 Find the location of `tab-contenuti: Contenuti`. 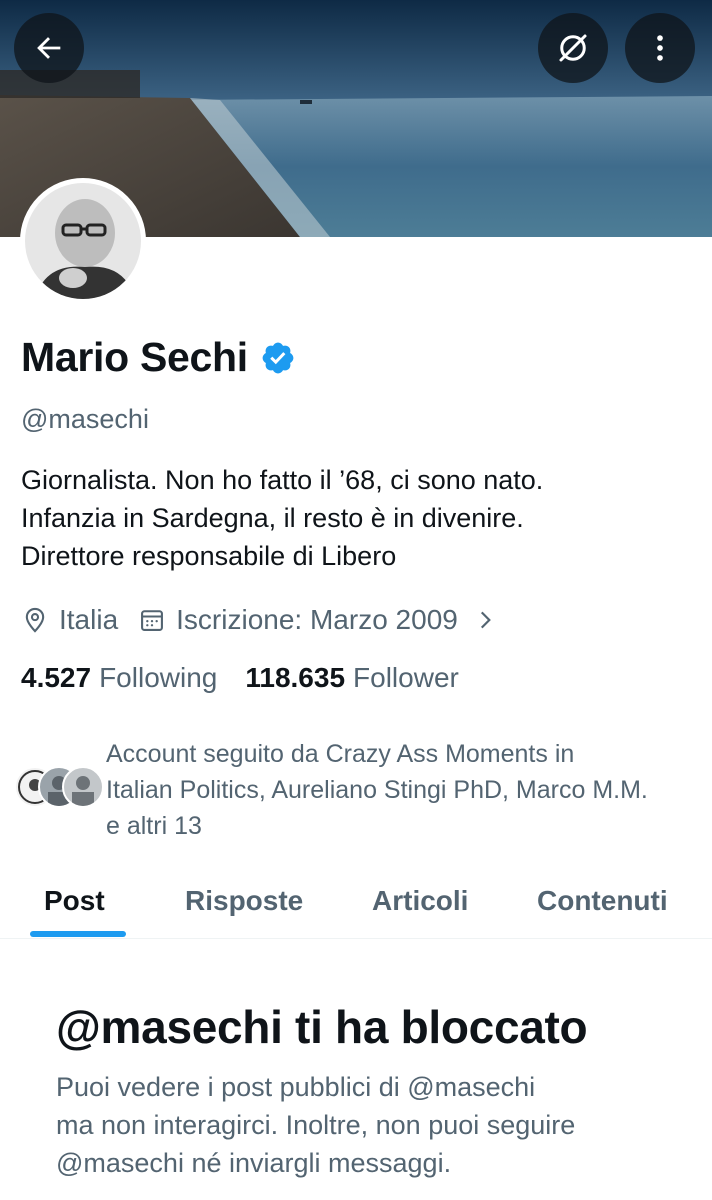

tab-contenuti: Contenuti is located at coordinates (602, 901).